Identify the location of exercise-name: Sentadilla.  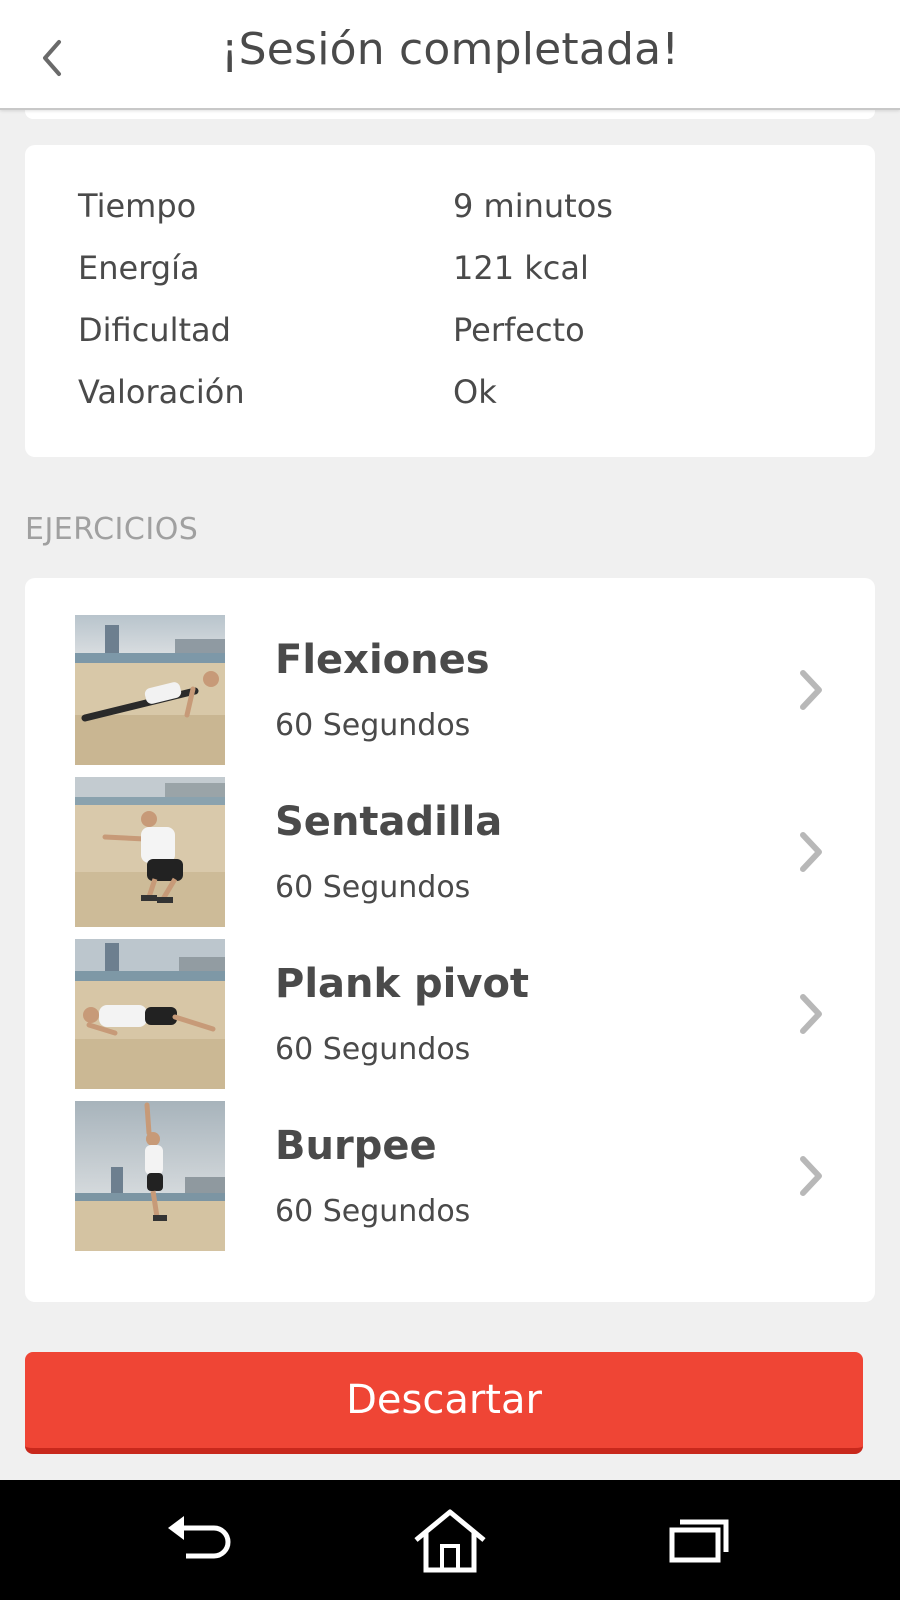
(389, 822).